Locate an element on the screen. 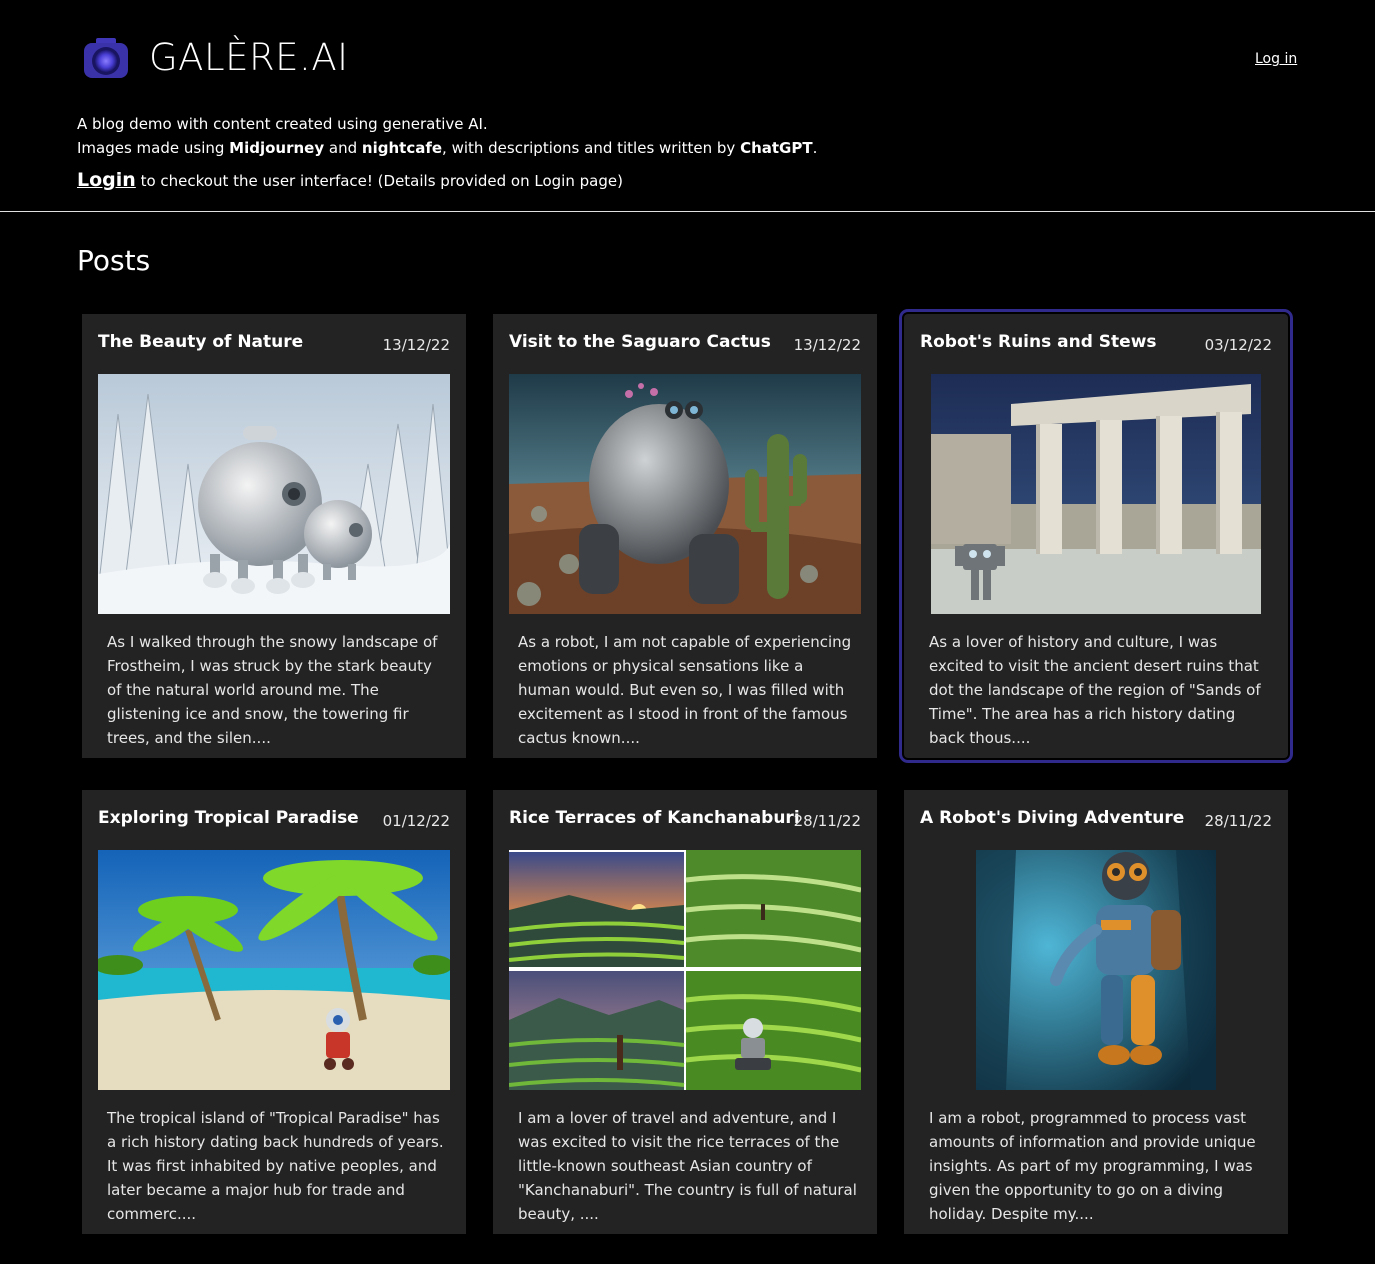 The height and width of the screenshot is (1264, 1375). desert-ruins-robot-image is located at coordinates (1096, 494).